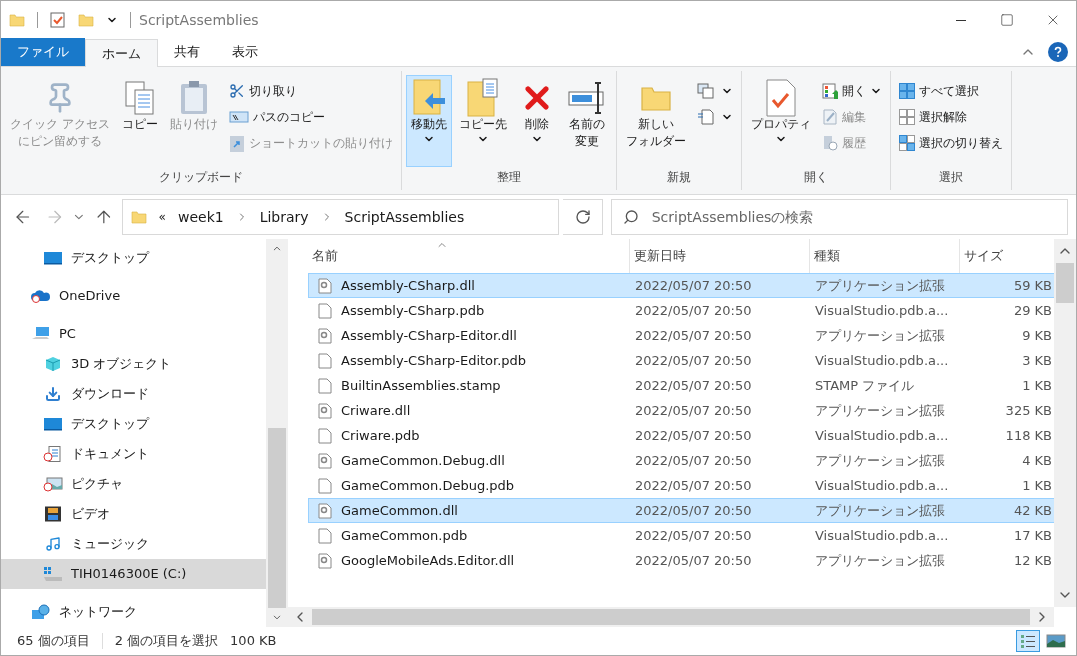 The height and width of the screenshot is (656, 1077). What do you see at coordinates (1056, 641) in the screenshot?
I see `landscape-icon` at bounding box center [1056, 641].